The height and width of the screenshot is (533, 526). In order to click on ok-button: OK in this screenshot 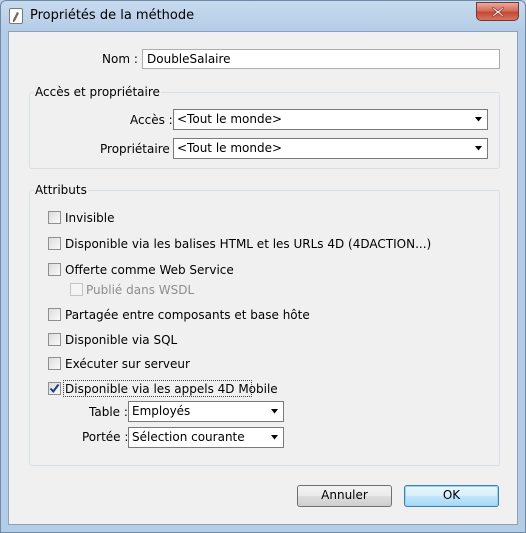, I will do `click(451, 496)`.